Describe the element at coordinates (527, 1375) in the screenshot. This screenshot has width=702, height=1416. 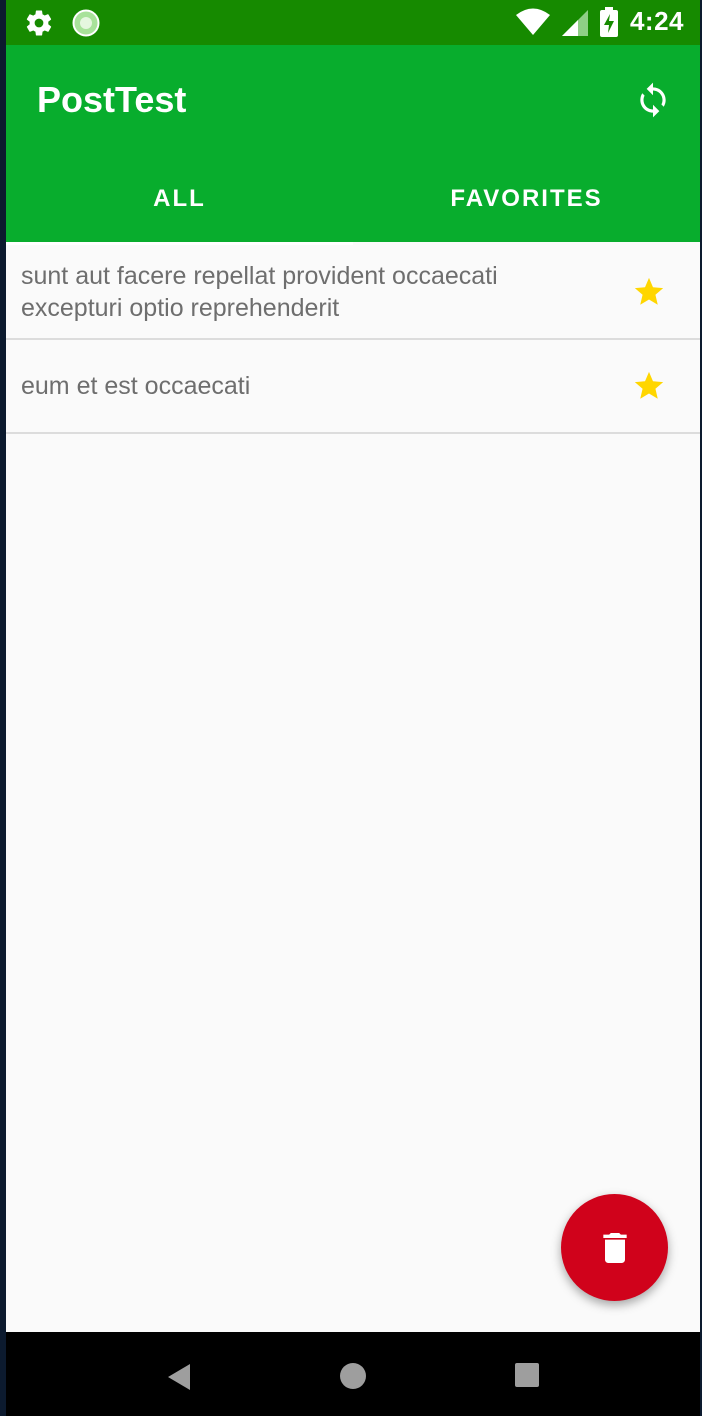
I see `recents-icon` at that location.